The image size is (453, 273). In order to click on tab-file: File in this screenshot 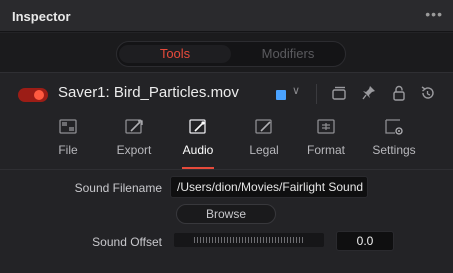, I will do `click(68, 143)`.